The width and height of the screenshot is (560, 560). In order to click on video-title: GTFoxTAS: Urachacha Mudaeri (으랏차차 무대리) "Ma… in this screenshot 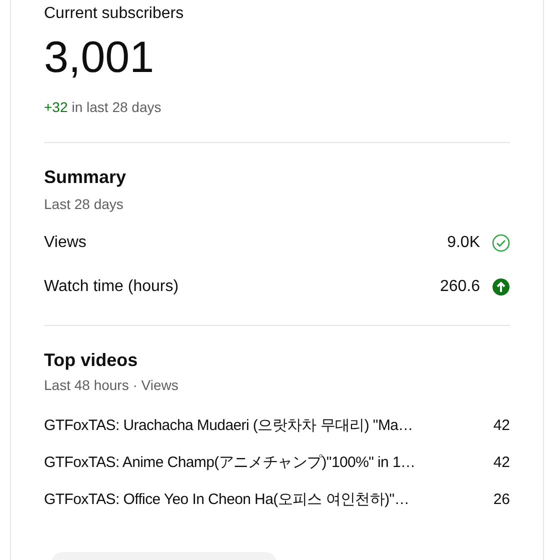, I will do `click(262, 426)`.